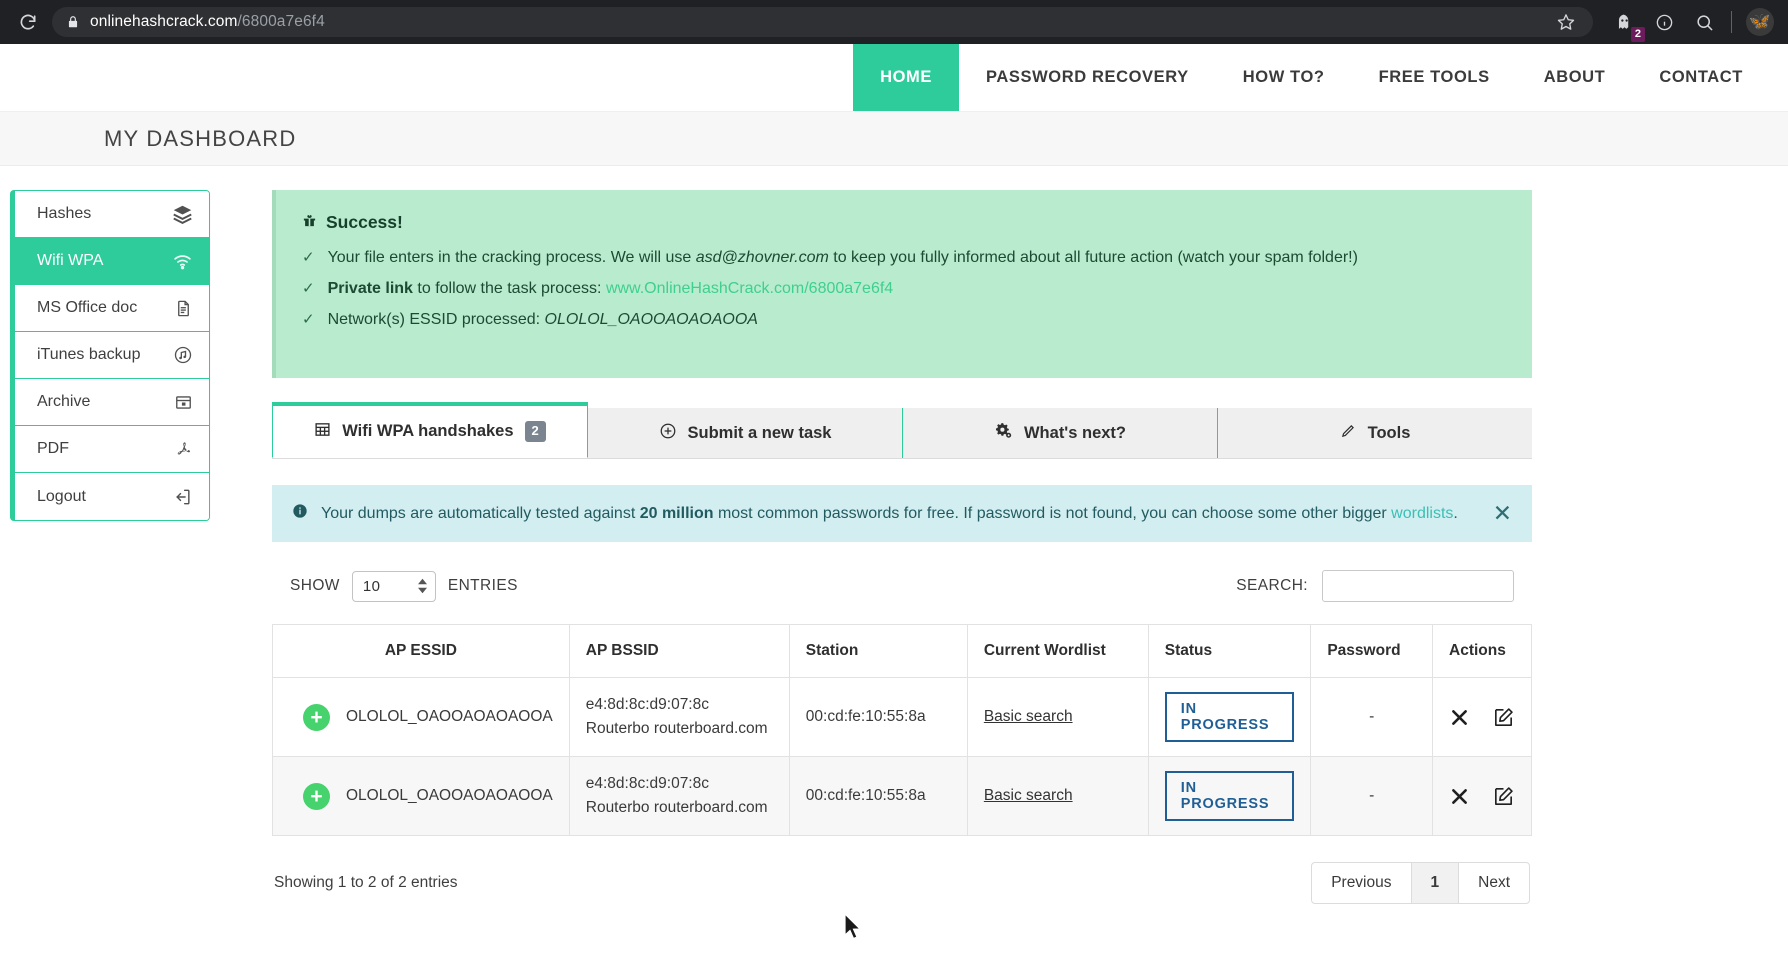 The image size is (1788, 954). Describe the element at coordinates (112, 308) in the screenshot. I see `sidebar-item-ms-office-doc: MS Office doc` at that location.